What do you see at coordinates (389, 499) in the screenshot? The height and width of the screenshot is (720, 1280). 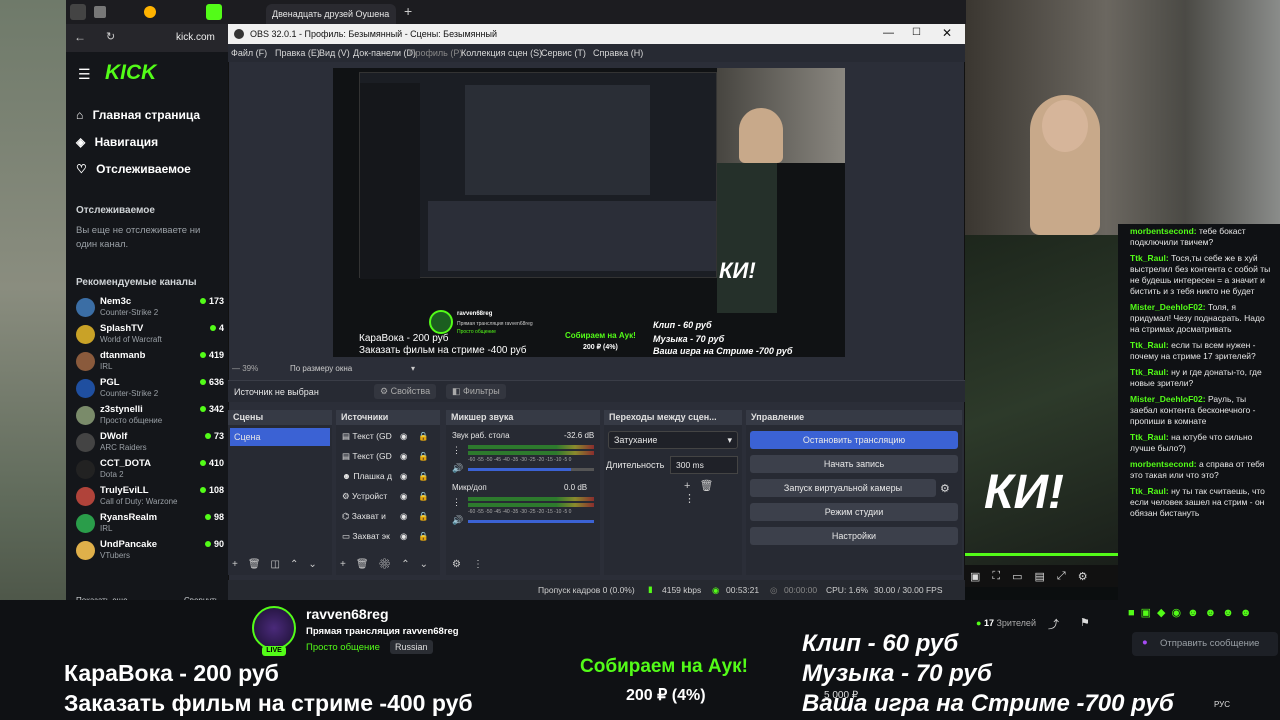 I see `source-item: ⚙ Устройст ◉ 🔒` at bounding box center [389, 499].